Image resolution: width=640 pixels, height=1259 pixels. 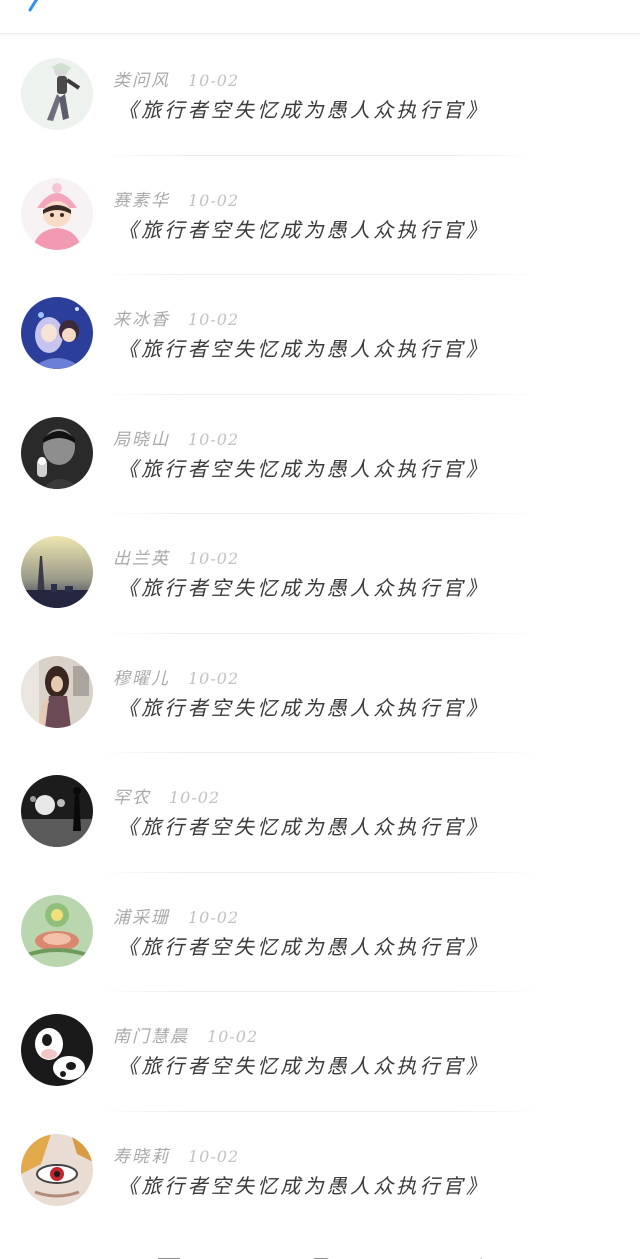 What do you see at coordinates (176, 439) in the screenshot?
I see `sender-name: 局晓山 10-02` at bounding box center [176, 439].